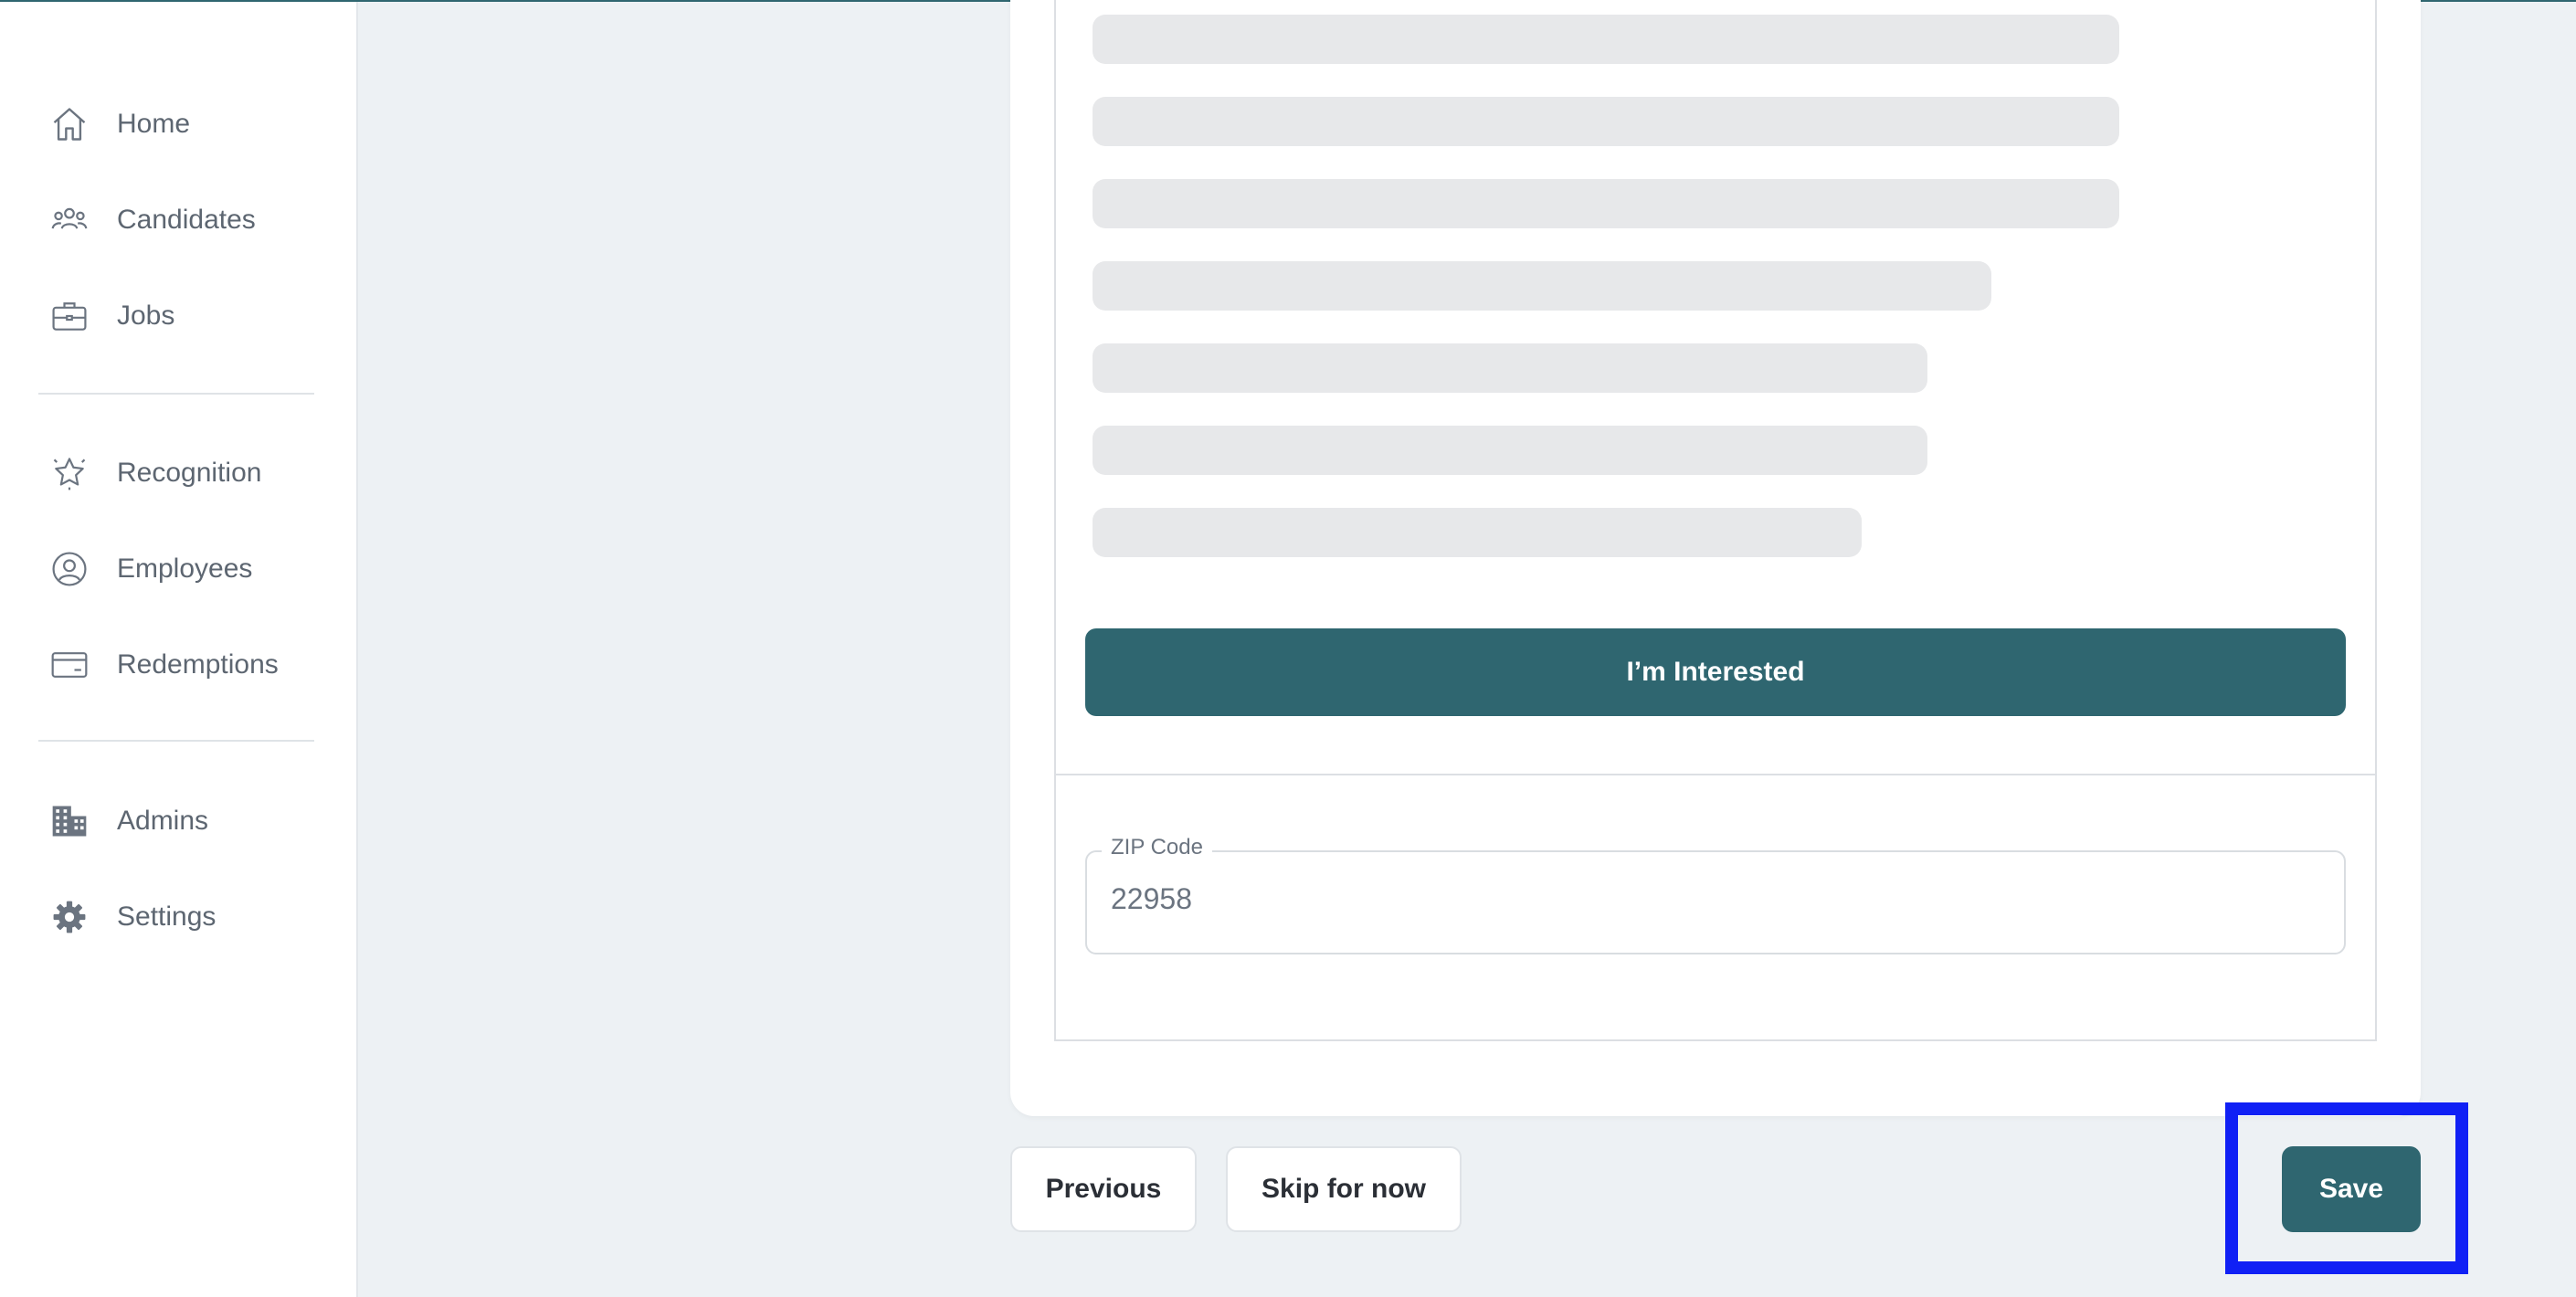 This screenshot has height=1297, width=2576. What do you see at coordinates (190, 473) in the screenshot?
I see `sidebar-item-label: Recognition` at bounding box center [190, 473].